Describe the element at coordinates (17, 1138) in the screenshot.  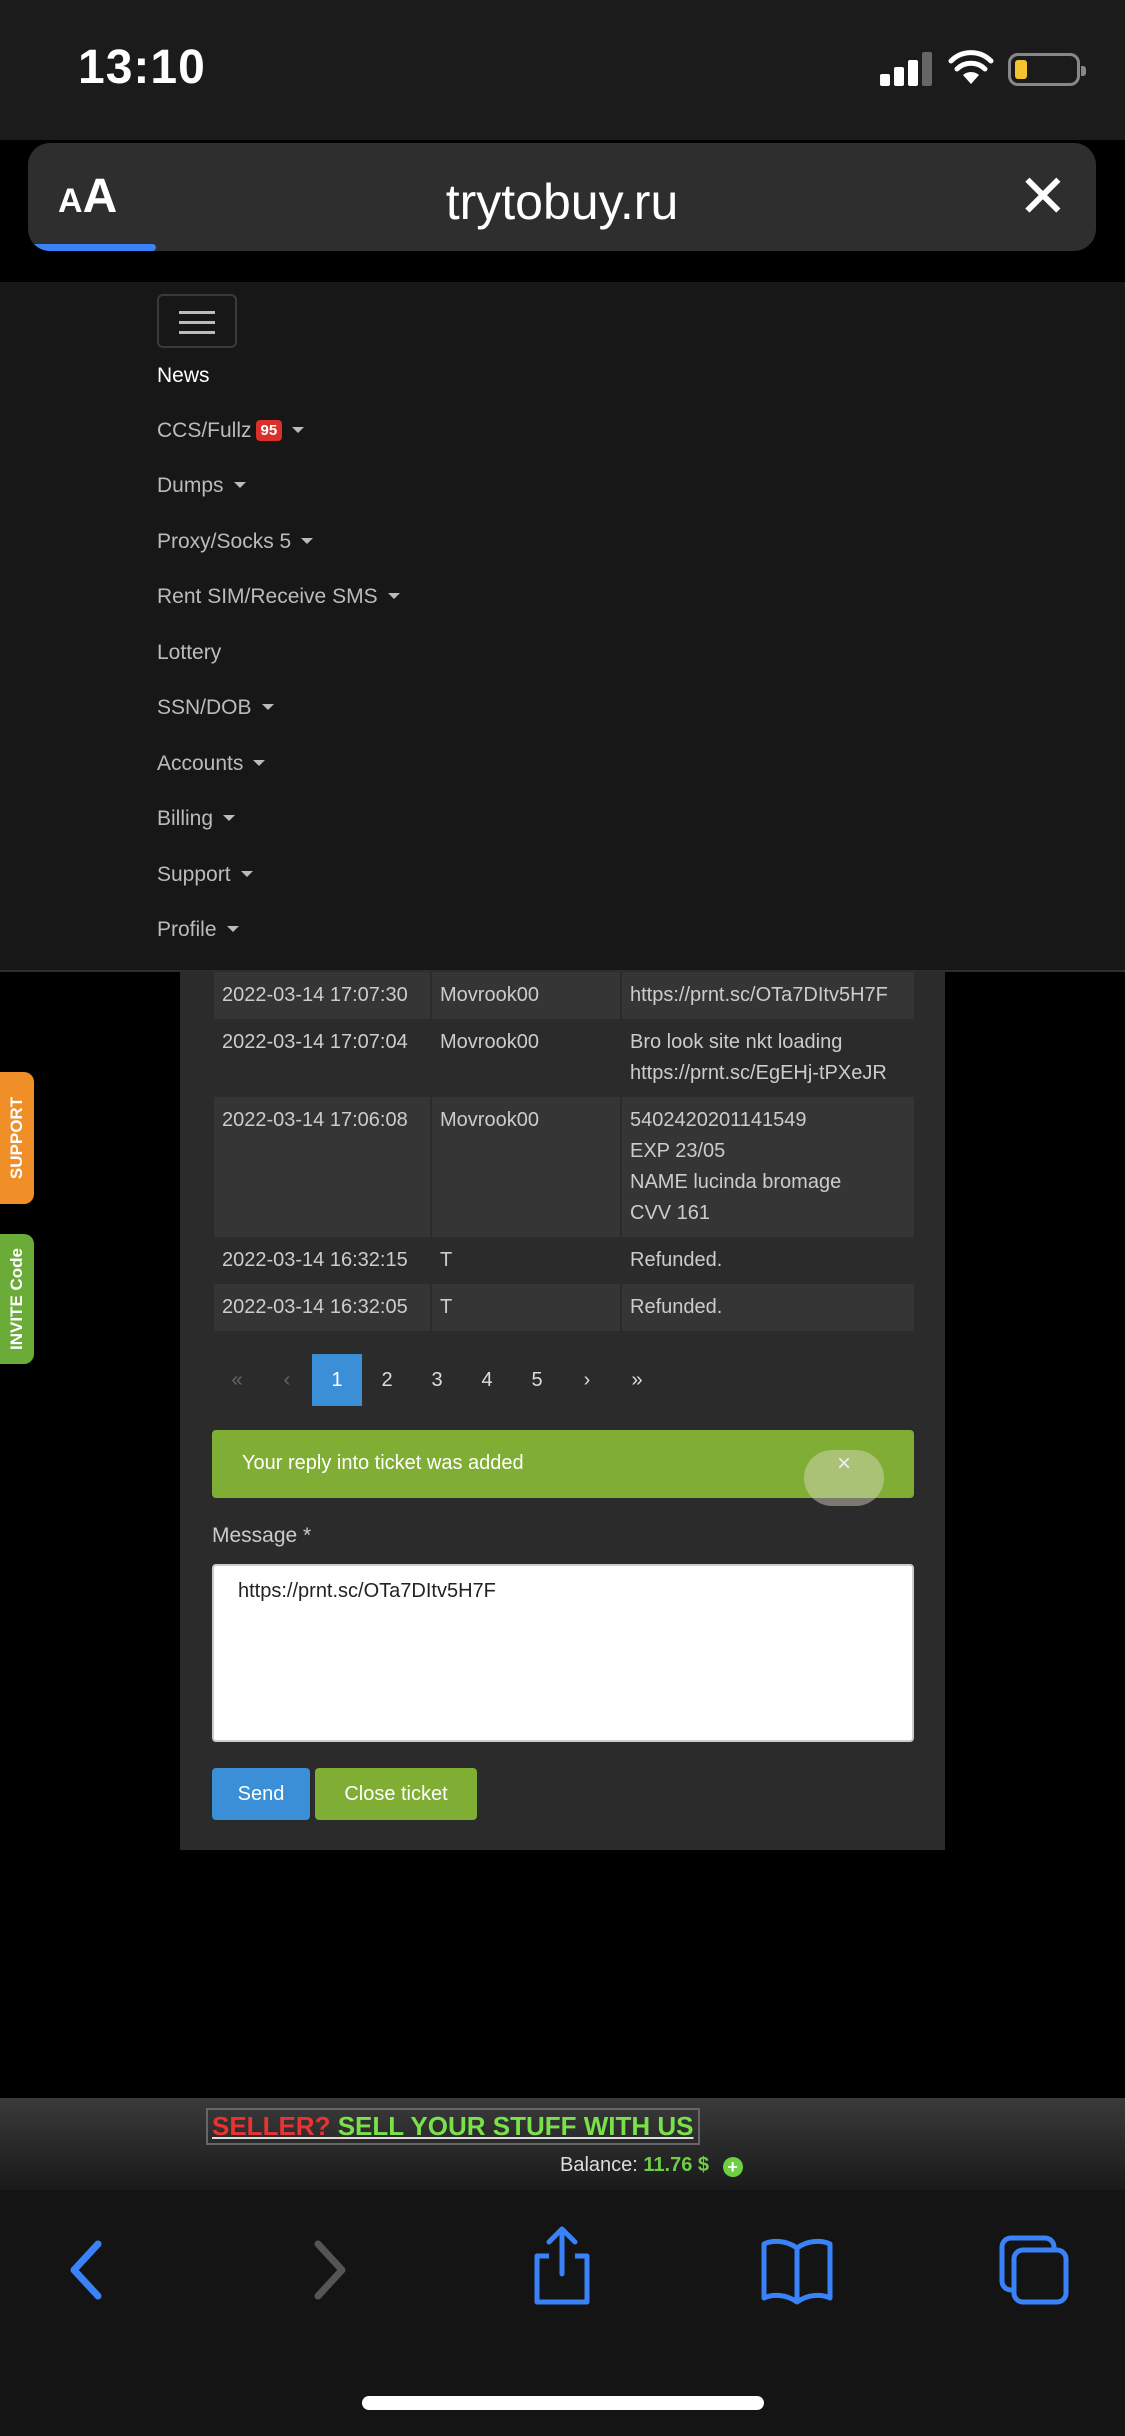
I see `support-tab: SUPPORT` at that location.